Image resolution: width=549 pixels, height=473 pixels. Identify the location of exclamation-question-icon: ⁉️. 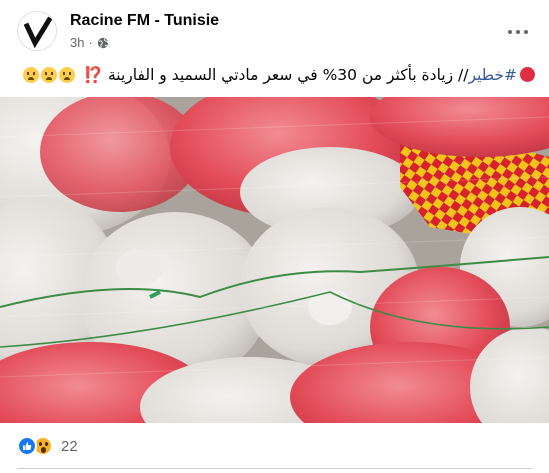
(93, 75).